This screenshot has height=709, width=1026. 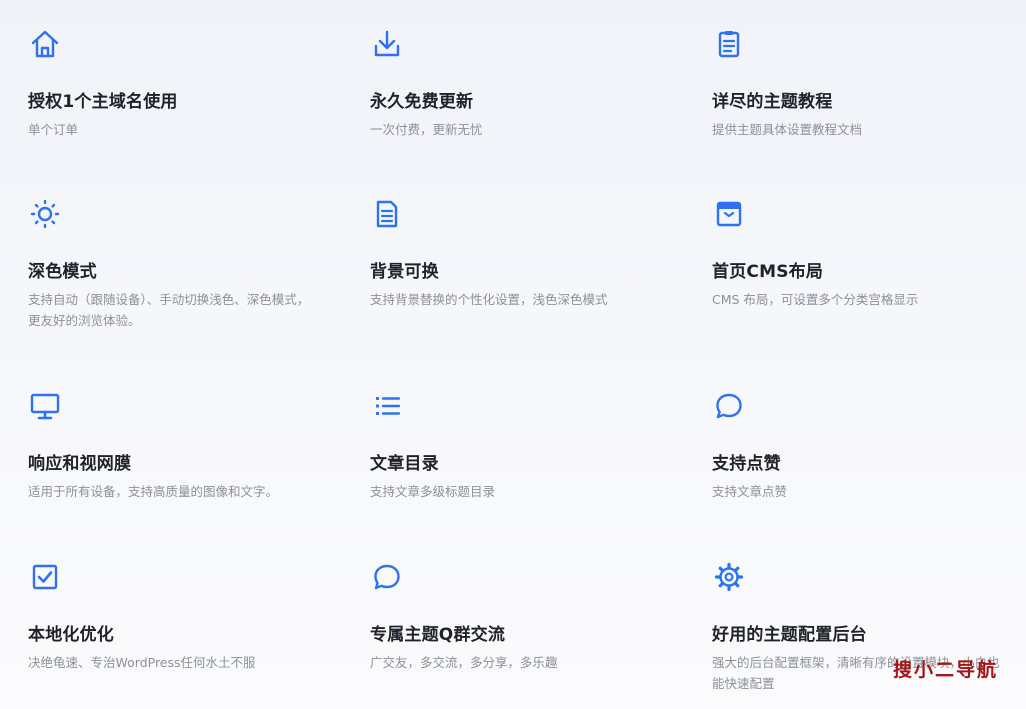 I want to click on feature-description: 一次付费，更新无忧, so click(x=426, y=129).